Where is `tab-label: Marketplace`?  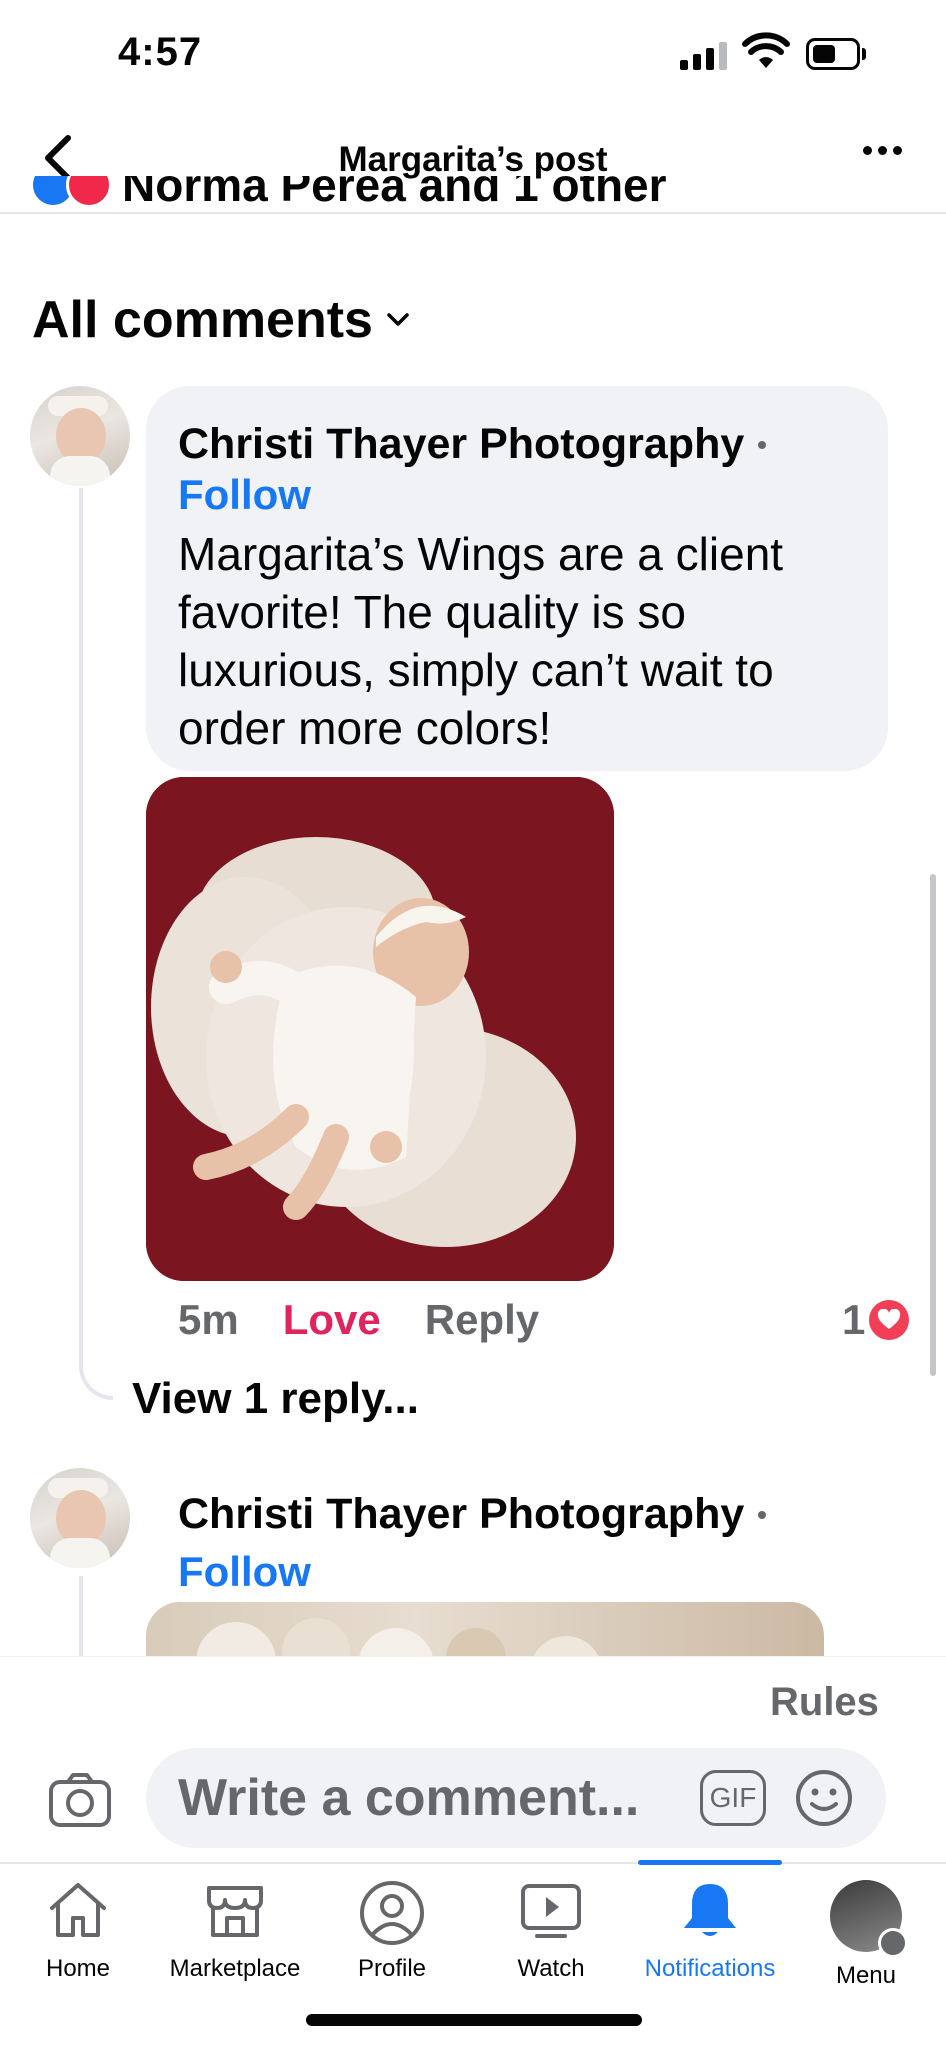
tab-label: Marketplace is located at coordinates (235, 1968).